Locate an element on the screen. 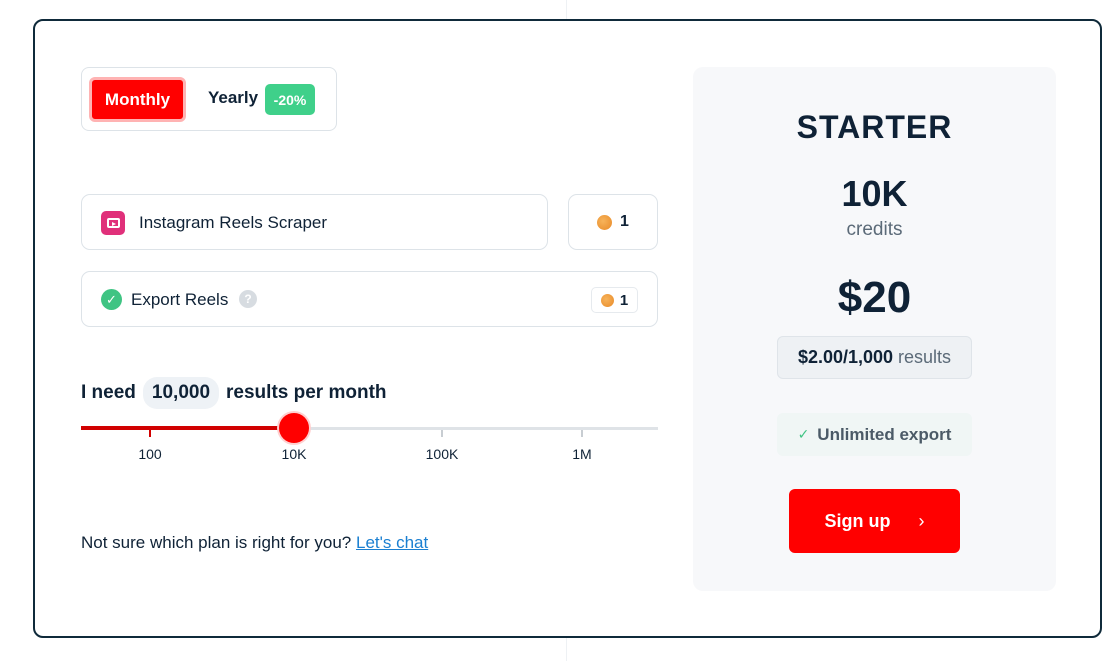 The width and height of the screenshot is (1115, 661). export-credit-value: 1 is located at coordinates (624, 300).